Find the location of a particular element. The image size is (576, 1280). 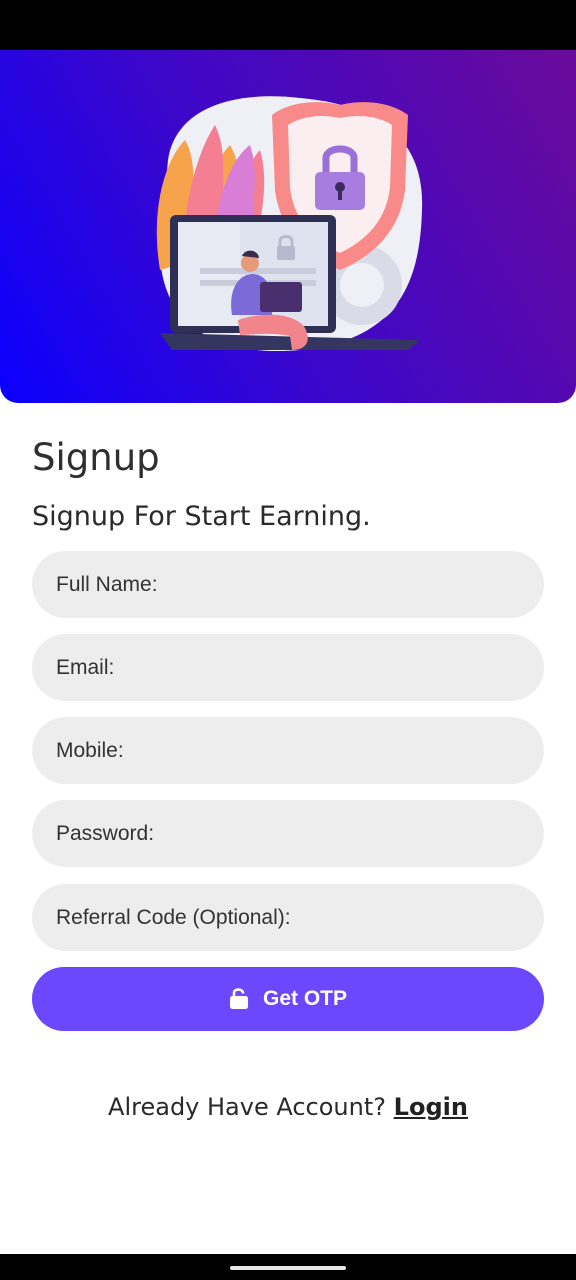

page-subtitle: Signup For Start Earning. is located at coordinates (201, 516).